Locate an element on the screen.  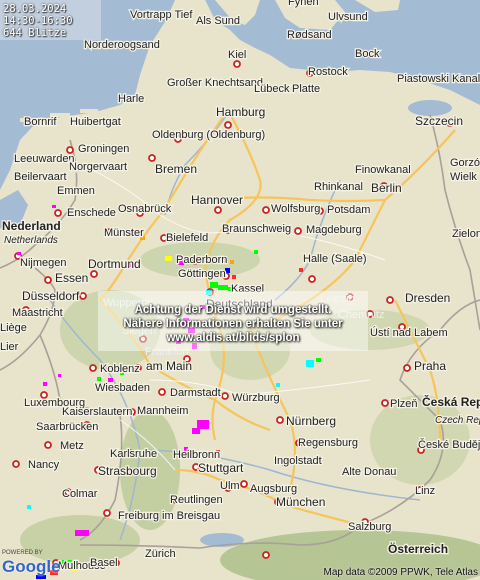
map-label: Würzburg is located at coordinates (256, 398).